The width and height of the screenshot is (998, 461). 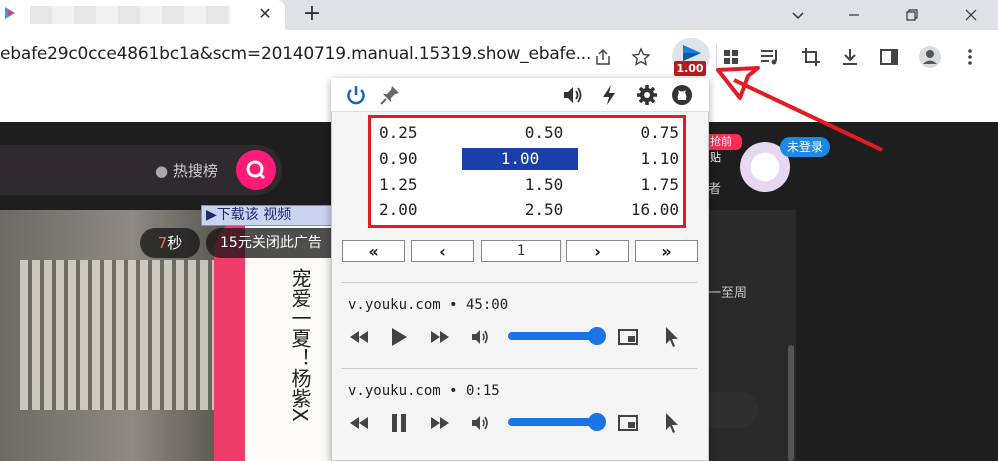 I want to click on first-page-button: «, so click(x=373, y=251).